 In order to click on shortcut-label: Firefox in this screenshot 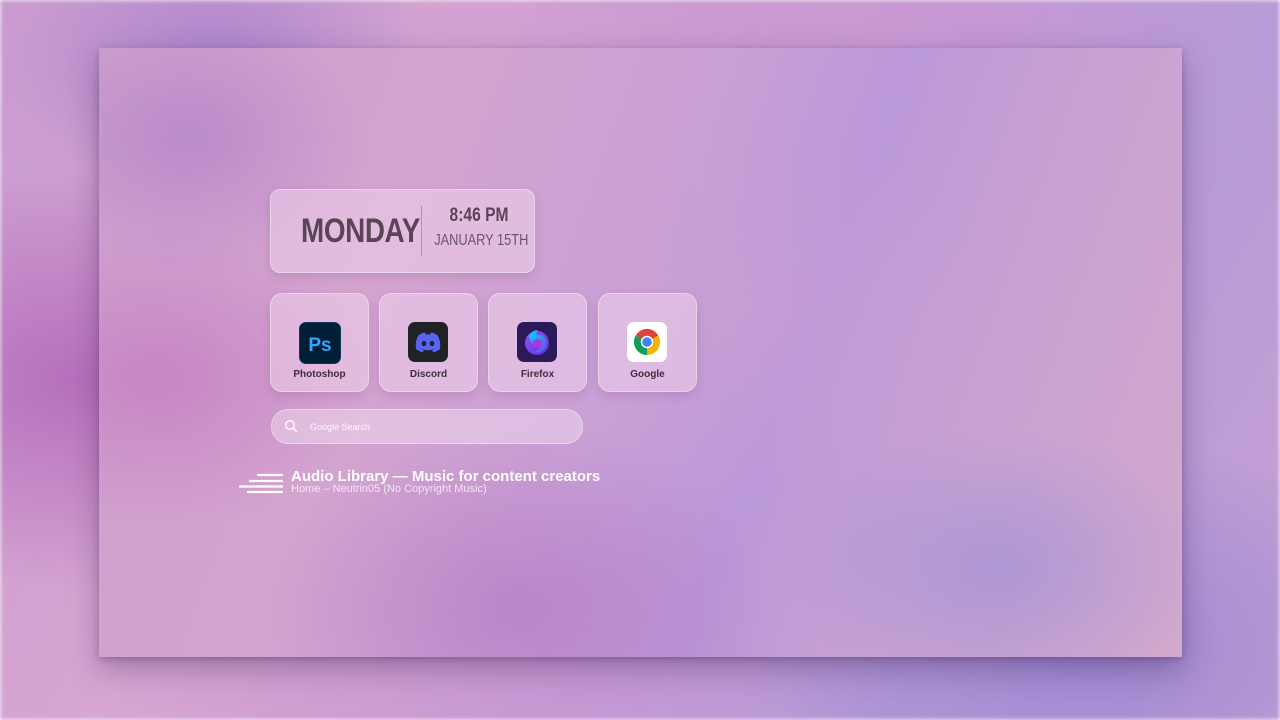, I will do `click(537, 374)`.